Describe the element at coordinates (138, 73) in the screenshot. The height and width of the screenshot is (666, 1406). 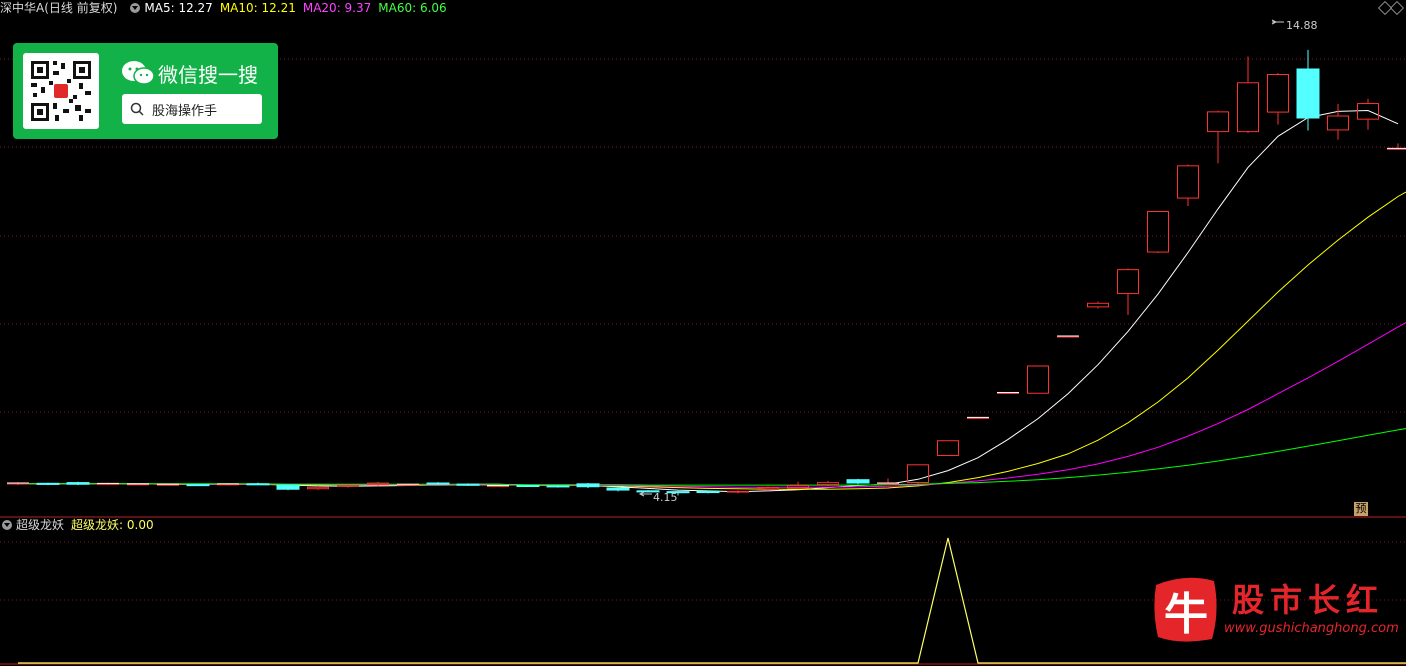
I see `wechat-logo-icon` at that location.